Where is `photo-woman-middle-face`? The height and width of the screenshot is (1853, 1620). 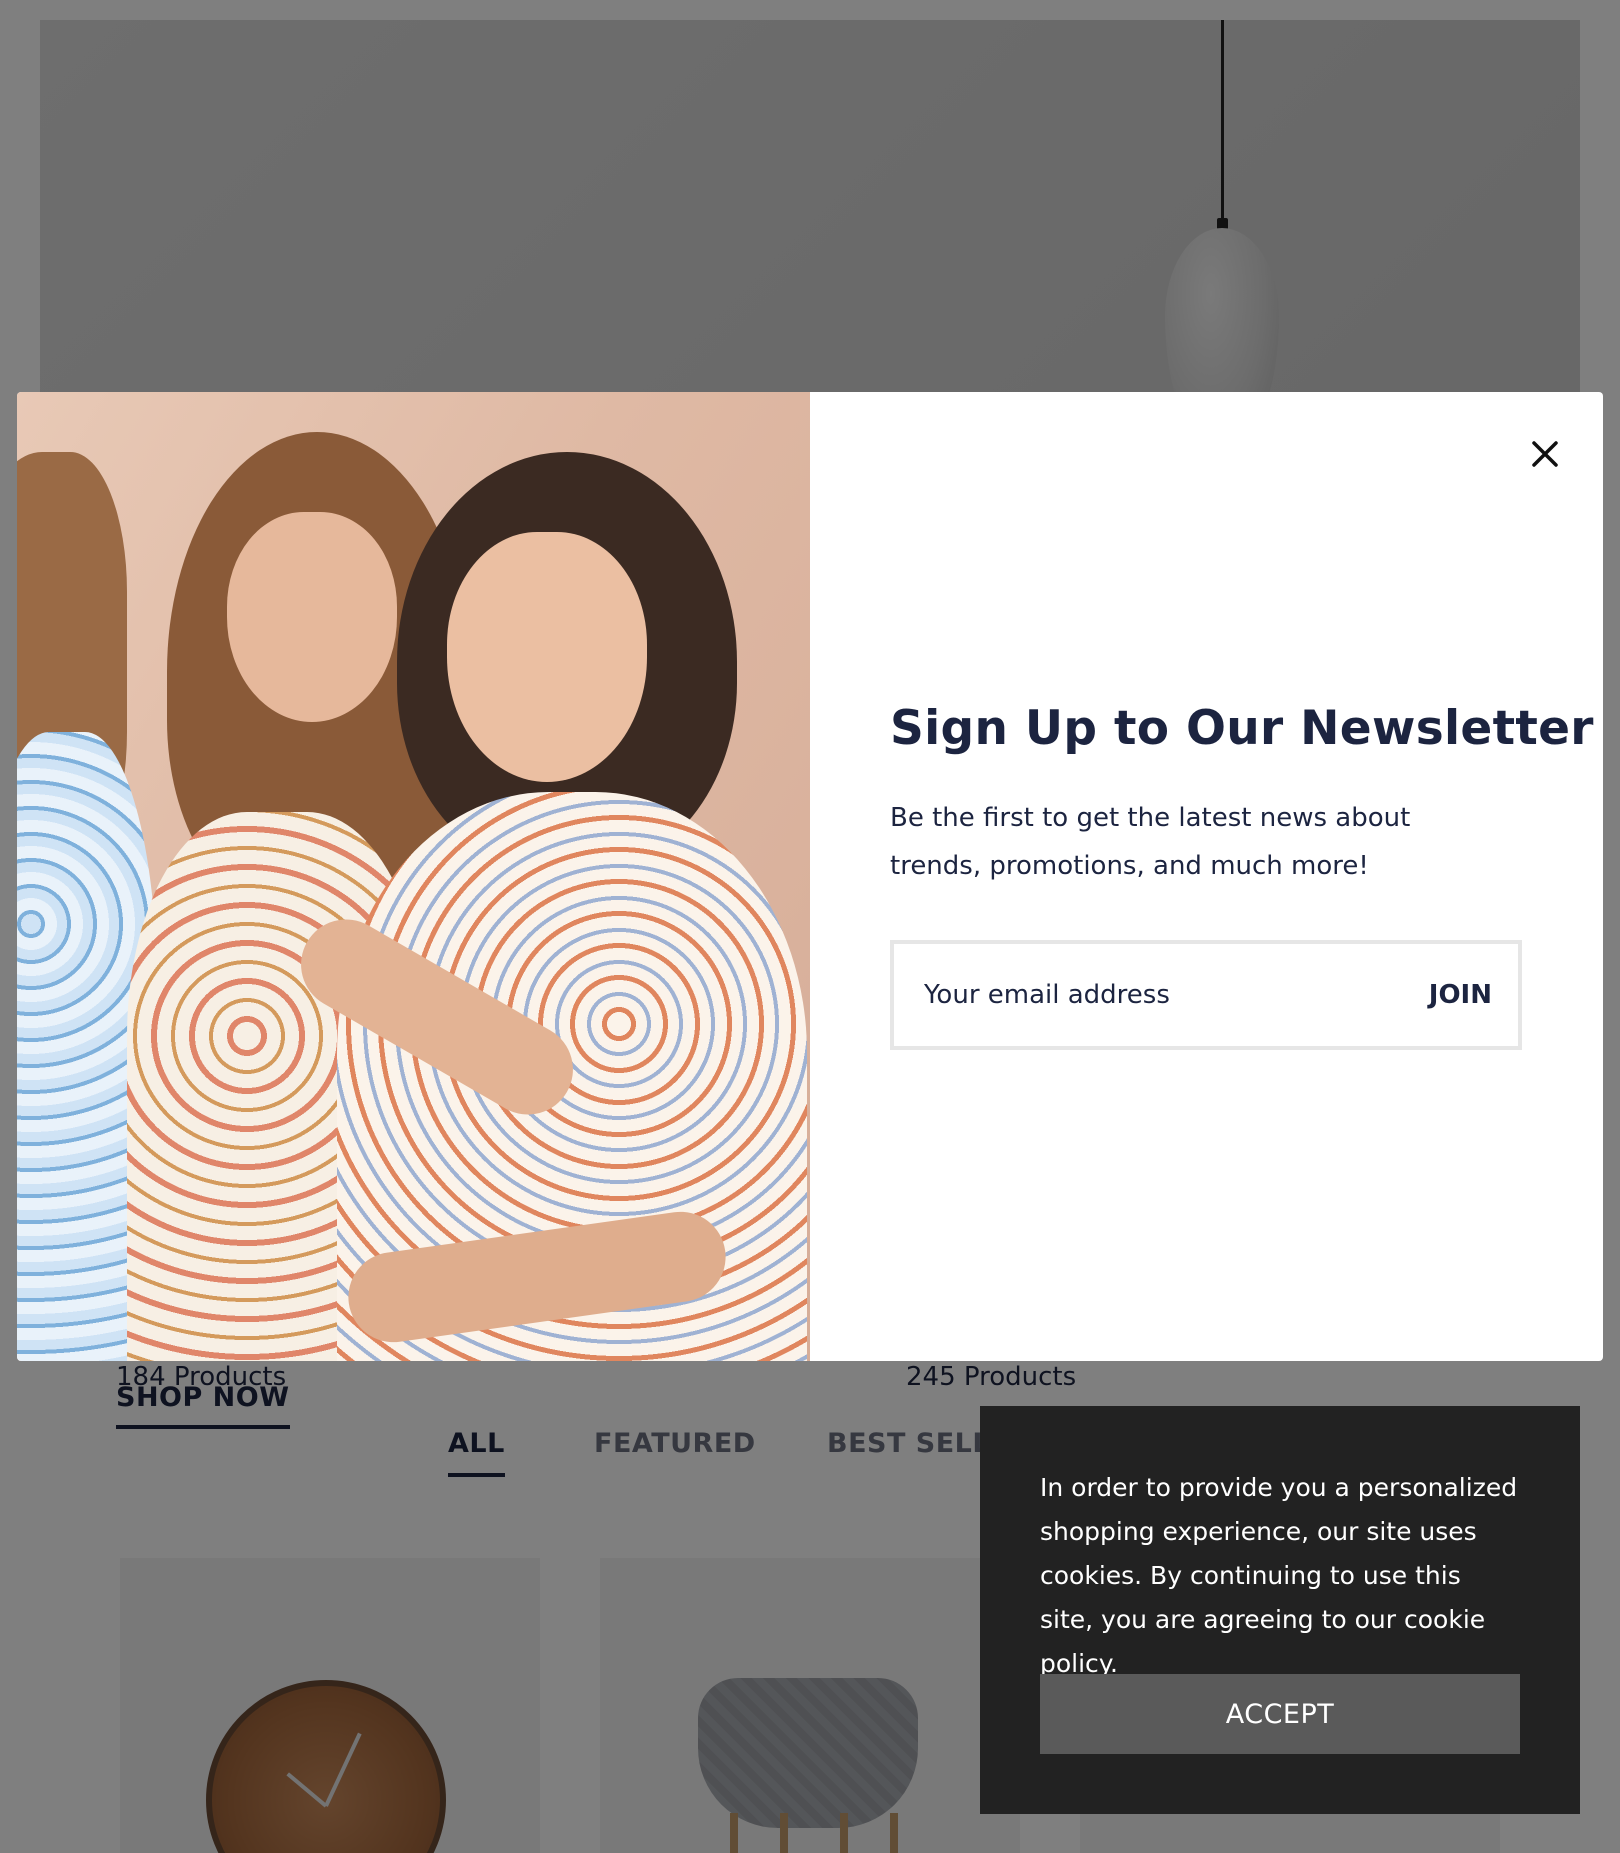 photo-woman-middle-face is located at coordinates (312, 617).